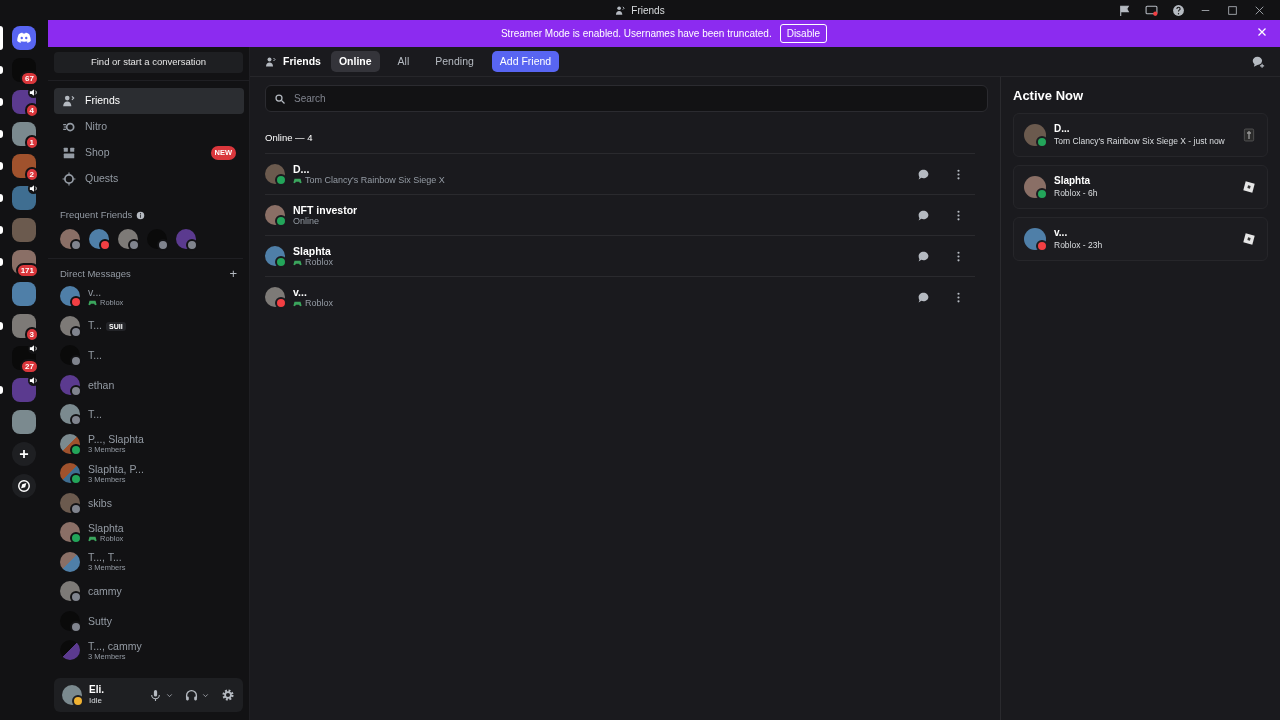  What do you see at coordinates (233, 274) in the screenshot?
I see `add-dm-button: +` at bounding box center [233, 274].